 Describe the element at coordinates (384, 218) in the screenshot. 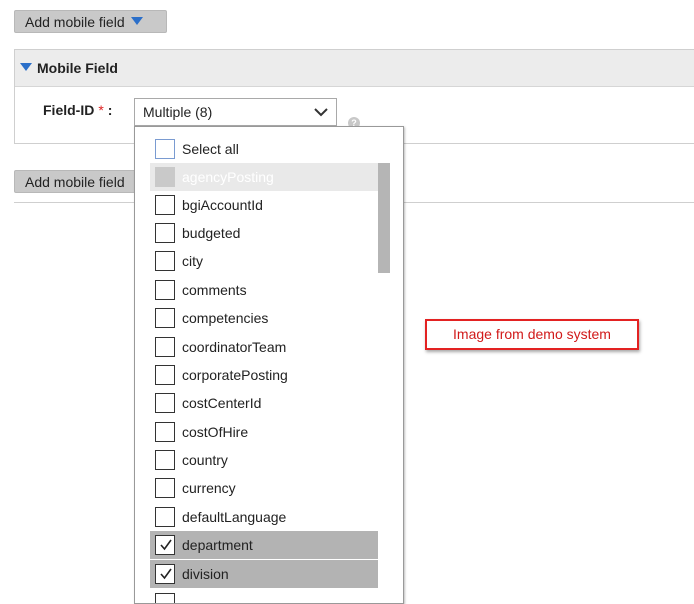

I see `dropdown-scrollbar` at that location.